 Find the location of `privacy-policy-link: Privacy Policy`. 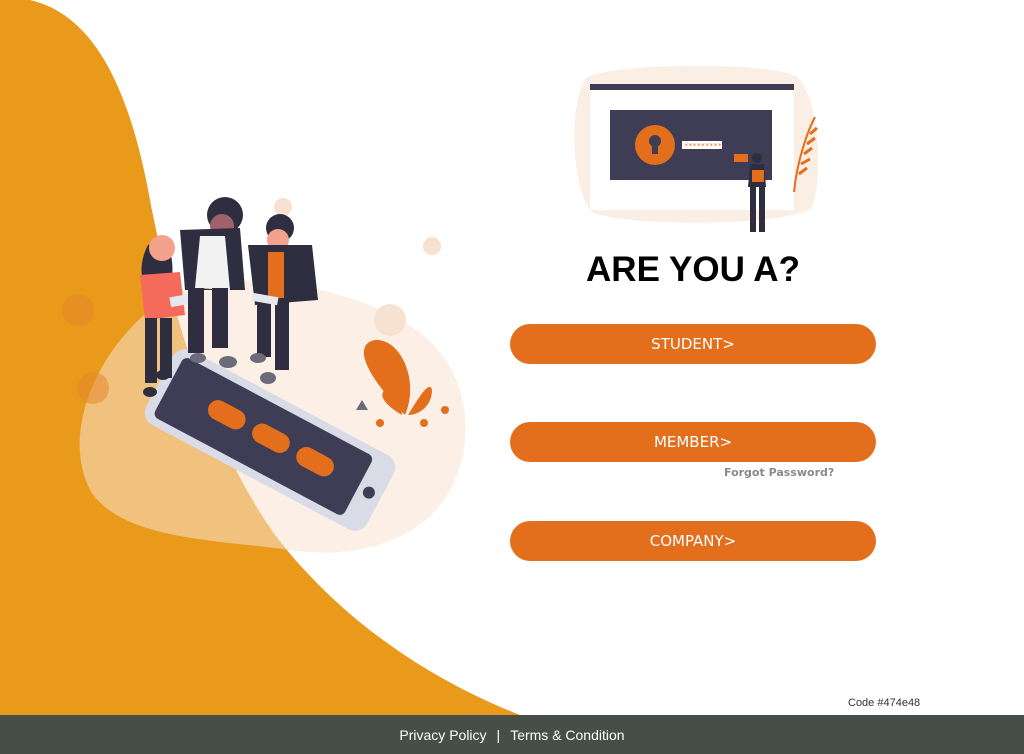

privacy-policy-link: Privacy Policy is located at coordinates (442, 735).